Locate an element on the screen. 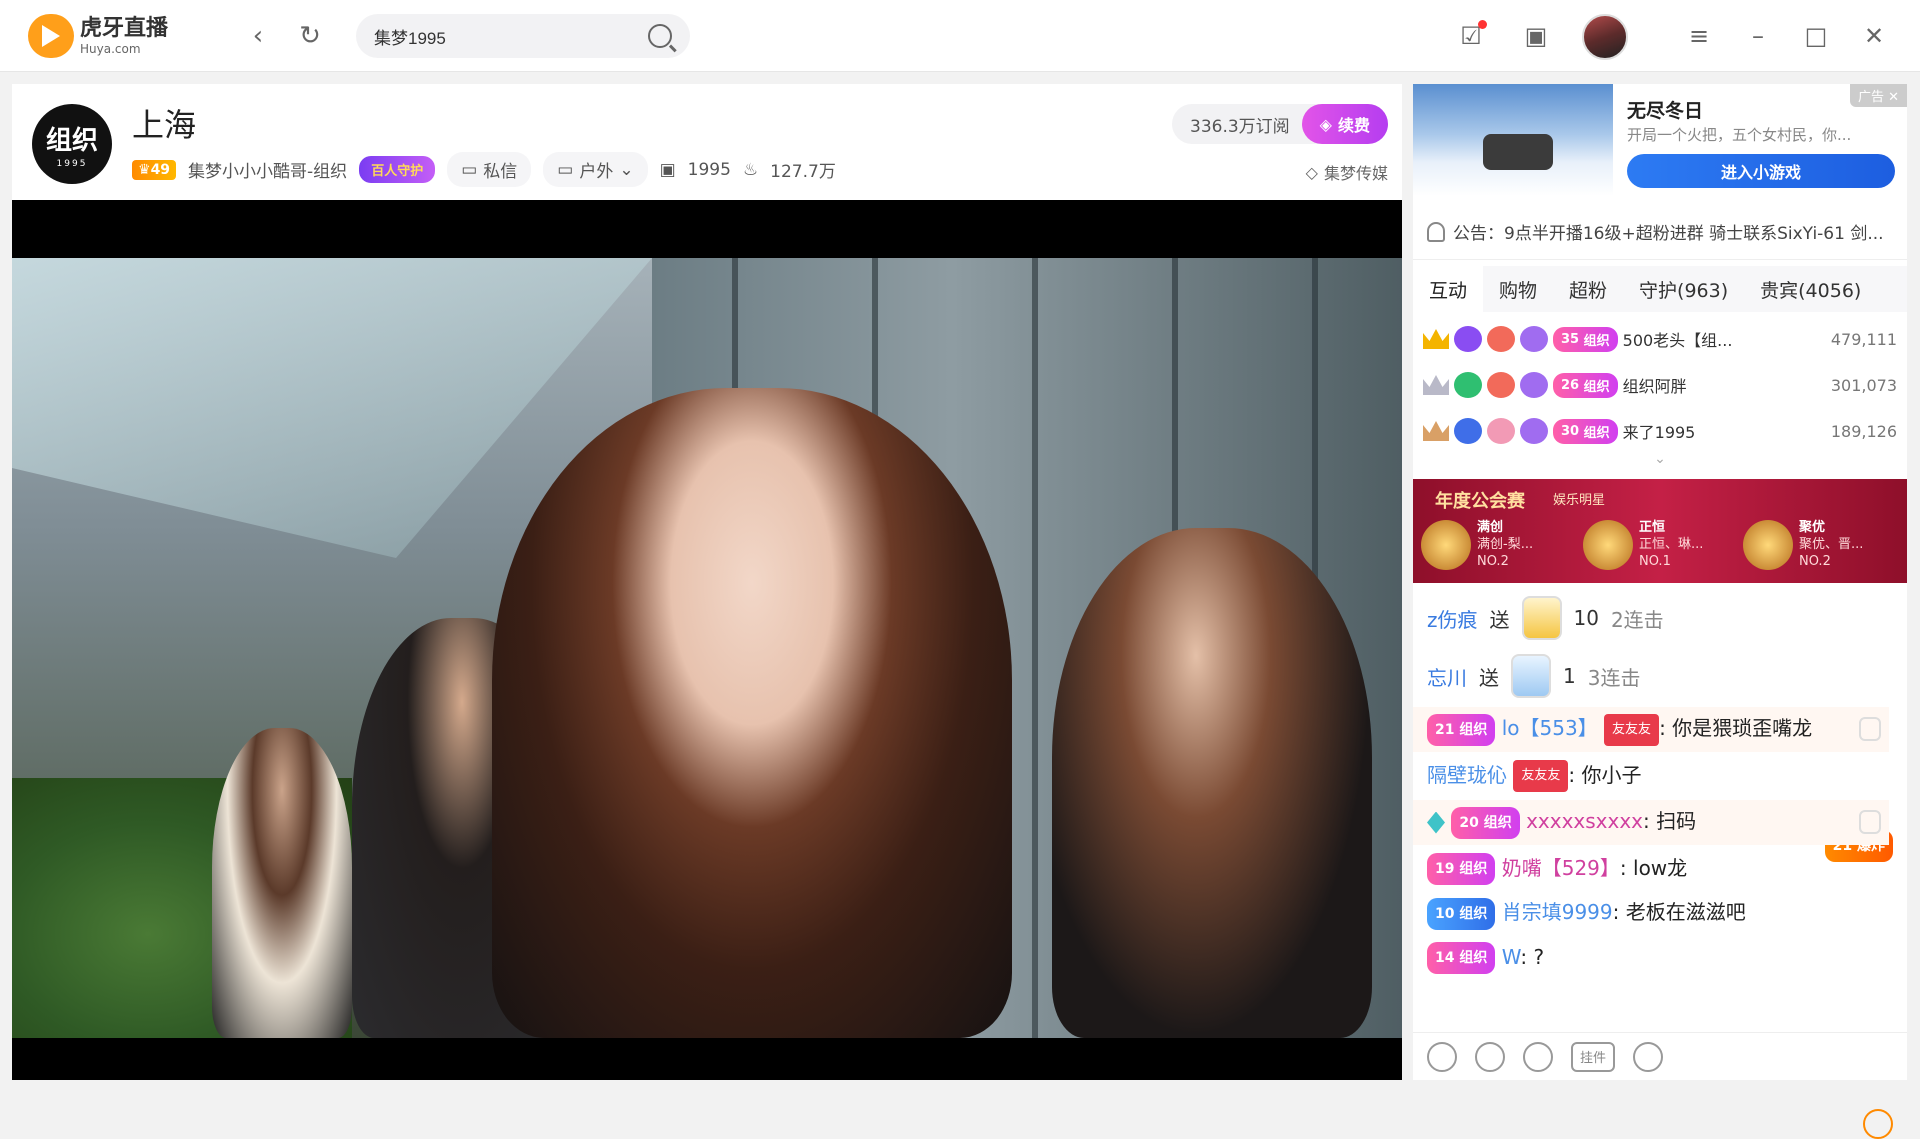  guard-badge: 百人守护 is located at coordinates (397, 169).